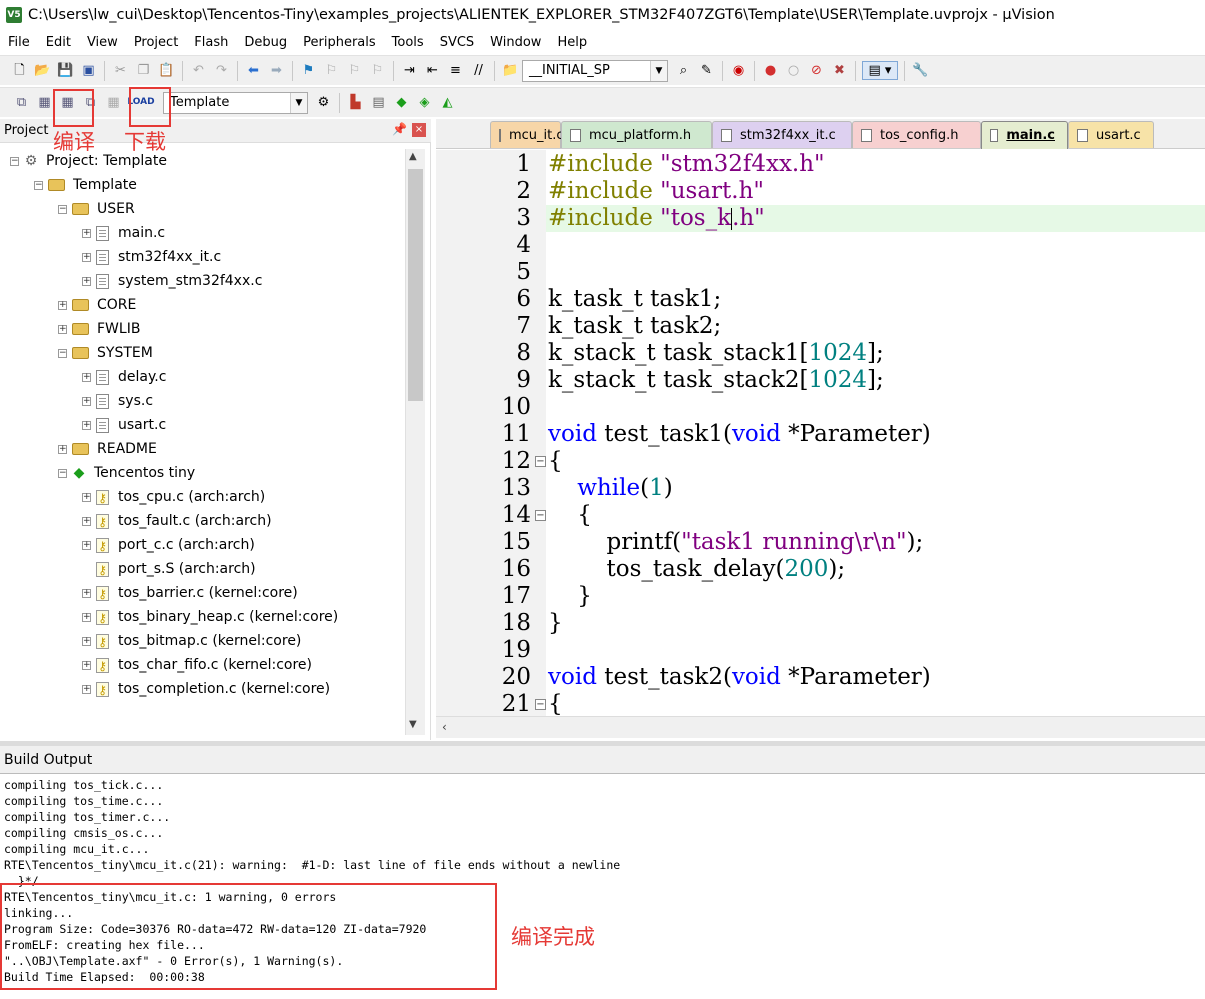 This screenshot has width=1205, height=999. What do you see at coordinates (206, 689) in the screenshot?
I see `tree-item: + ⚷ tos_completion.c (kernel:core)` at bounding box center [206, 689].